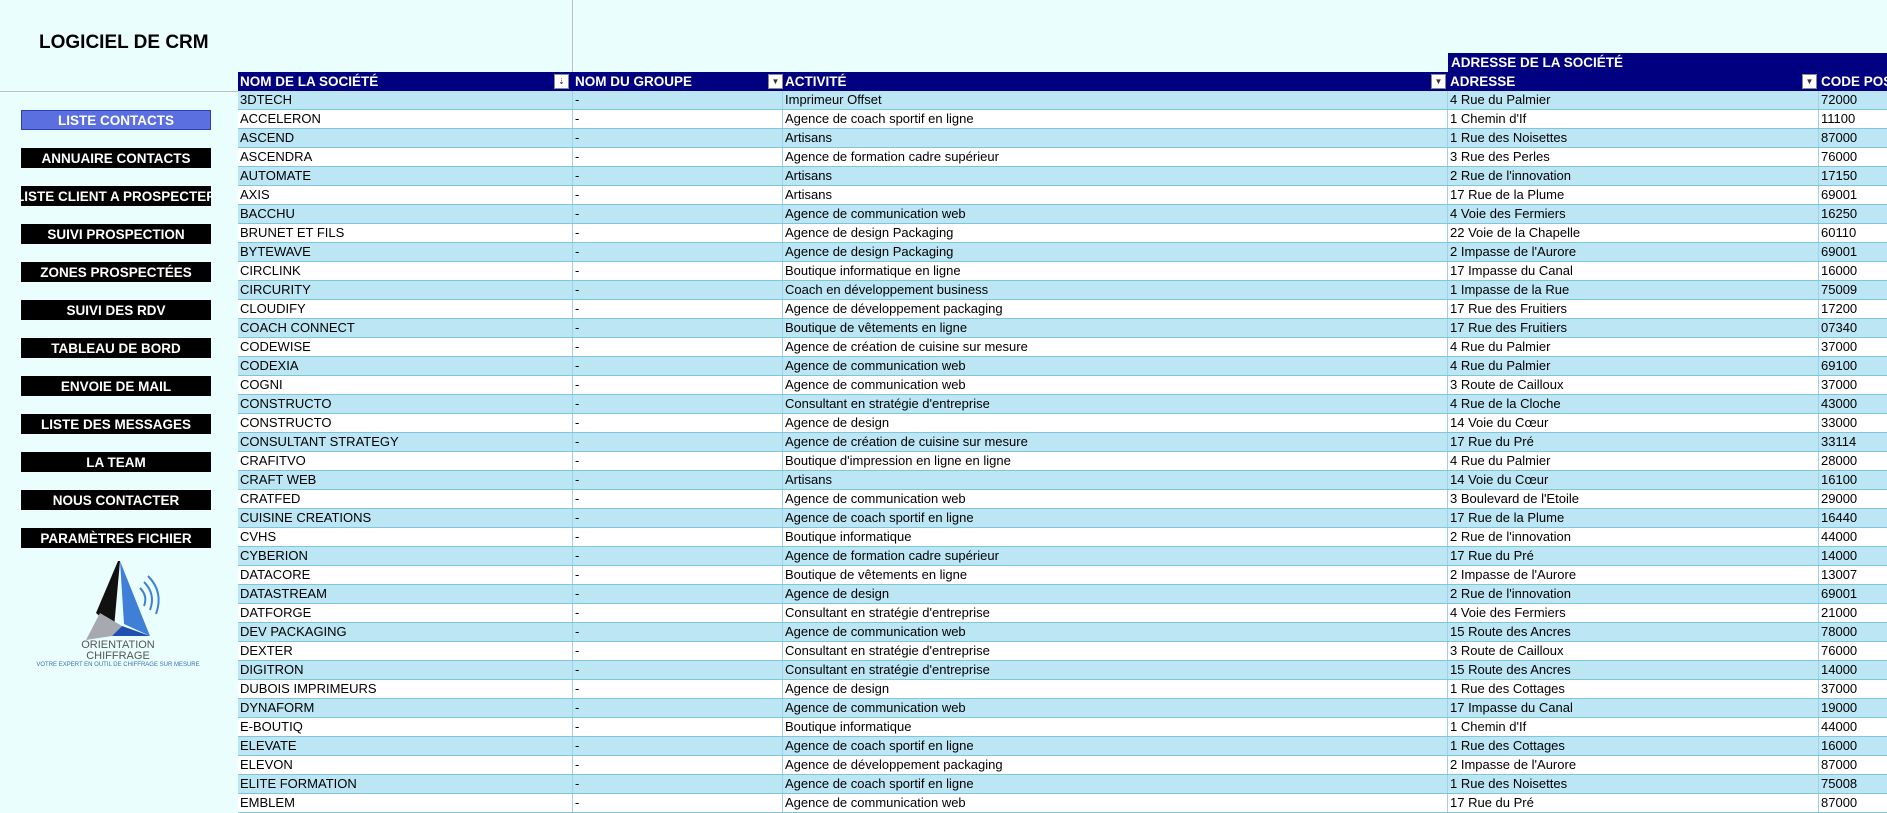 This screenshot has height=813, width=1887. What do you see at coordinates (405, 157) in the screenshot?
I see `cell-company-name: ASCENDRA` at bounding box center [405, 157].